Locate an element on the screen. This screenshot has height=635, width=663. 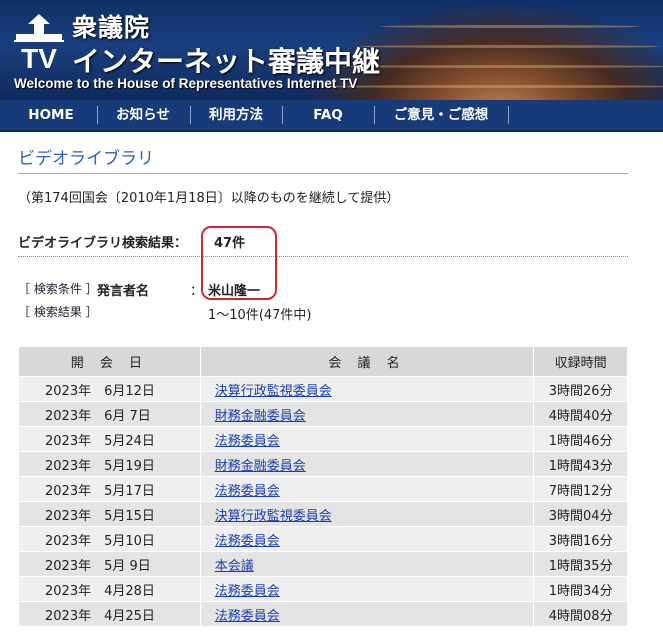
row-duration: 3時間26分 is located at coordinates (580, 389).